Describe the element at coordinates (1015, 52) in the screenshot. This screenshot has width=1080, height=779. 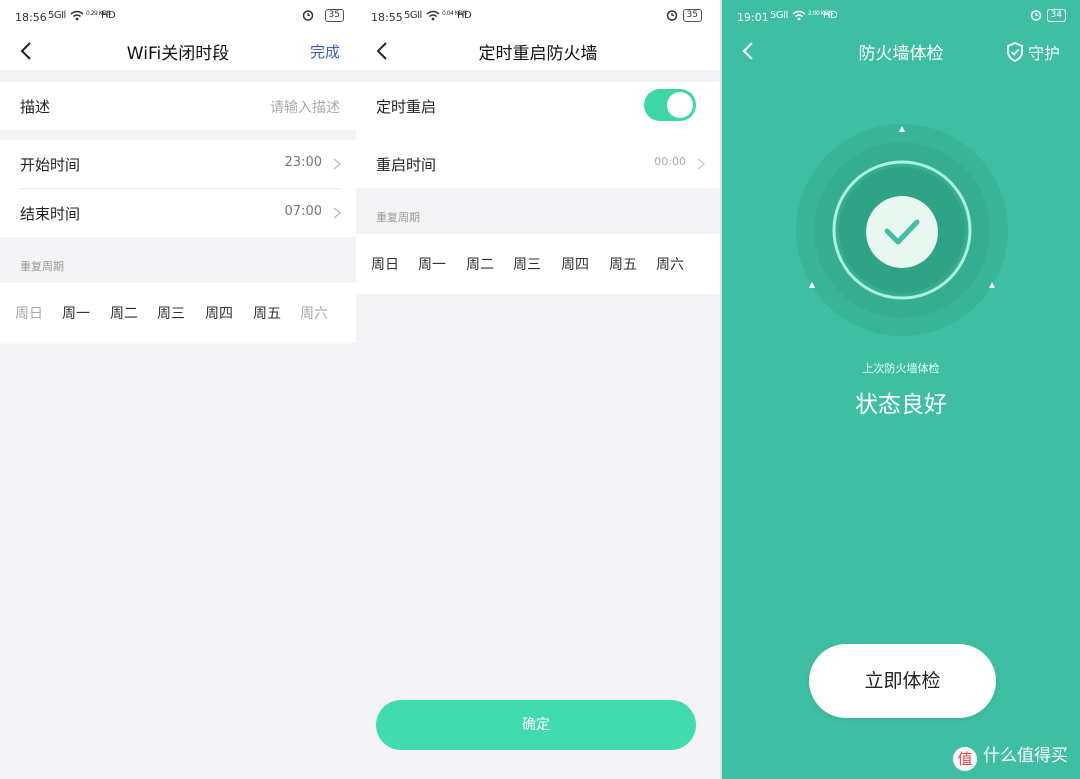
I see `shield-check-icon` at that location.